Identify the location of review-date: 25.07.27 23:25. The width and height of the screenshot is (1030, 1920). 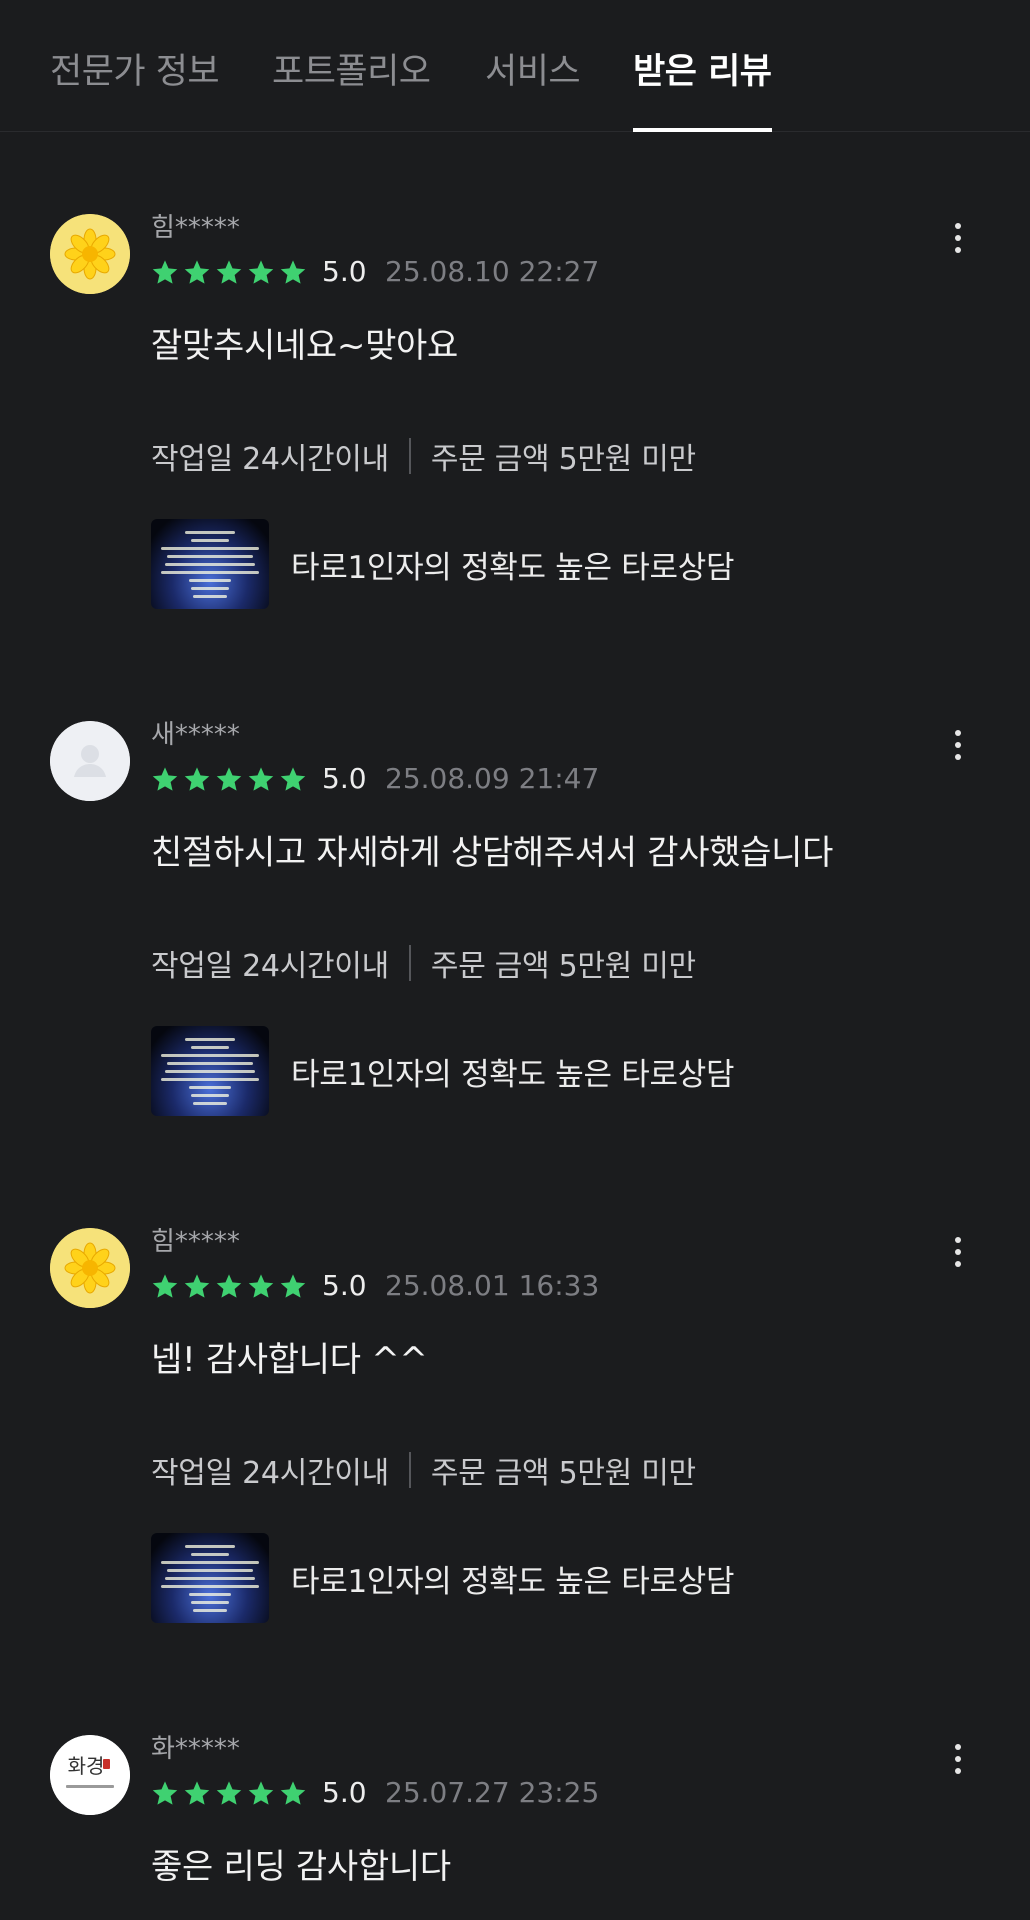
(492, 1792).